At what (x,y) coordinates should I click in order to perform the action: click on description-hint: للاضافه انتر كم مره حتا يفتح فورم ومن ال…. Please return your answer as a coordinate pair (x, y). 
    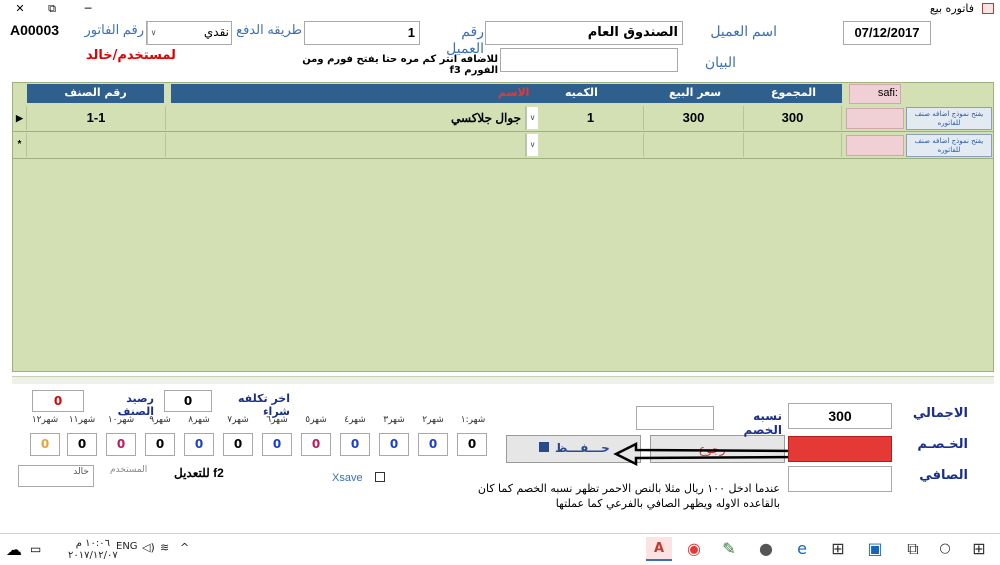
    Looking at the image, I should click on (400, 65).